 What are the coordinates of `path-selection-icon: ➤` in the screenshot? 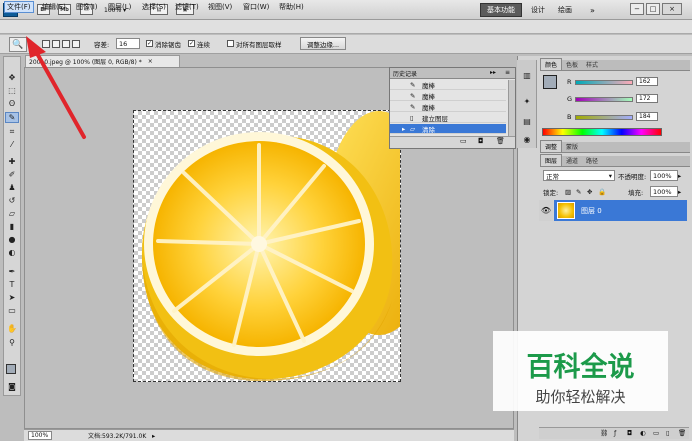 It's located at (12, 297).